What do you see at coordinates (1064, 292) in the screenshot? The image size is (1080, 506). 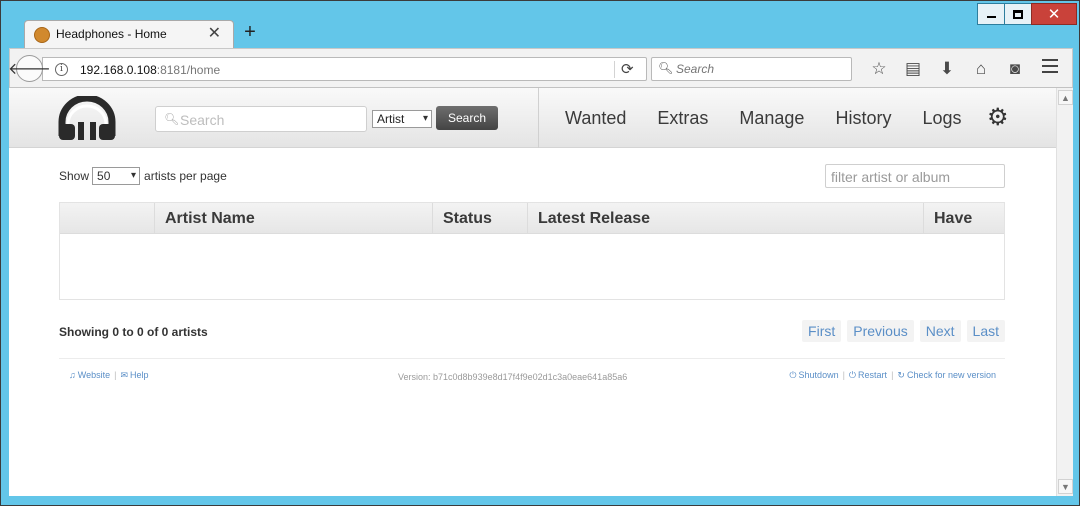 I see `vertical-scrollbar: ▲ ▼` at bounding box center [1064, 292].